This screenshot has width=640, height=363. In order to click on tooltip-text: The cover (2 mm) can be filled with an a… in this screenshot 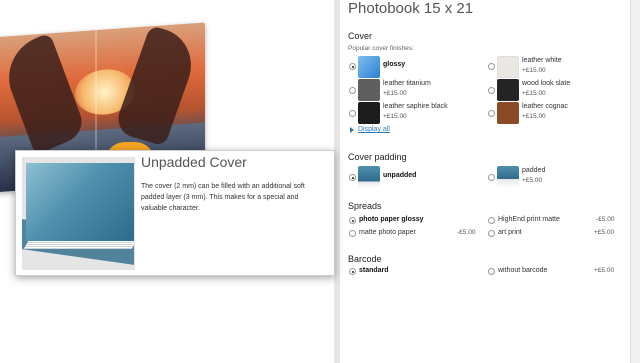, I will do `click(223, 197)`.